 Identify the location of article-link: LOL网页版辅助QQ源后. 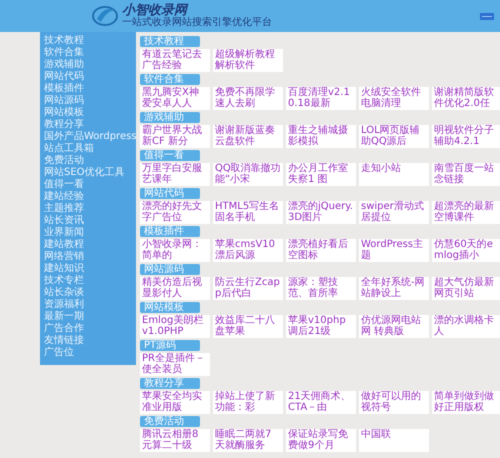
(394, 136).